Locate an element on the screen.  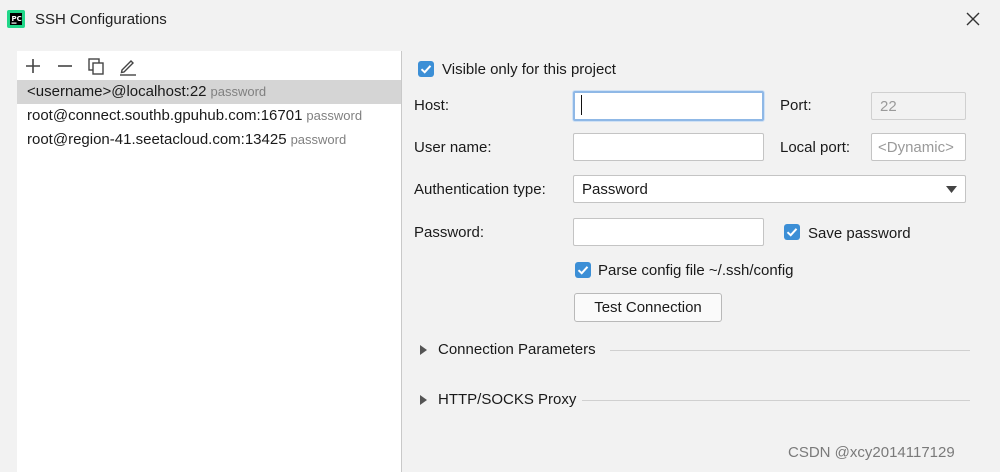
save-password-checkbox is located at coordinates (792, 232).